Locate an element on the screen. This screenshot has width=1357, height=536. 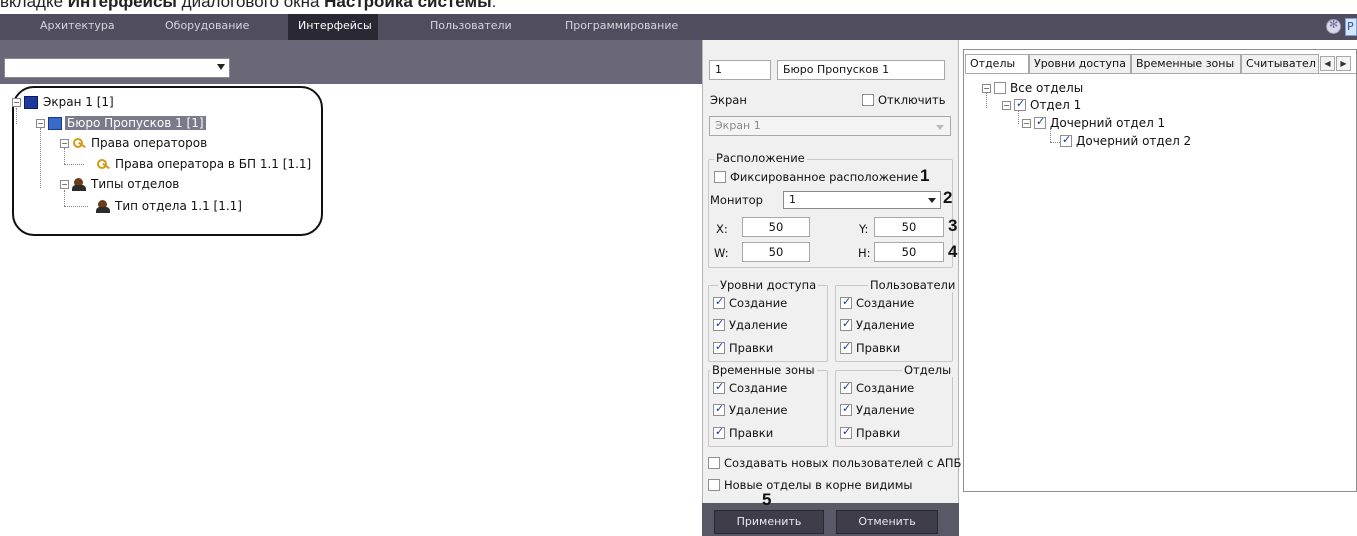
tree-item-label: Права операторов is located at coordinates (149, 143).